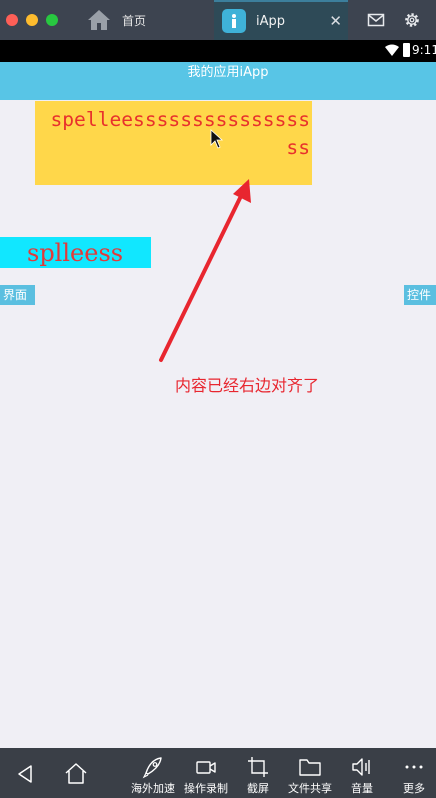  I want to click on screenshot-button: 截屏, so click(258, 775).